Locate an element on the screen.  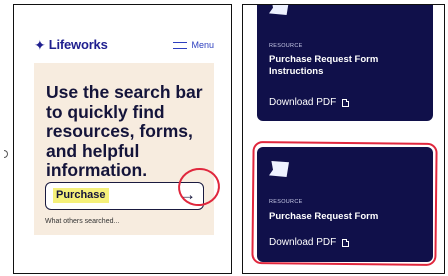
lifeworks-logo: ✦ Lifeworks is located at coordinates (71, 45).